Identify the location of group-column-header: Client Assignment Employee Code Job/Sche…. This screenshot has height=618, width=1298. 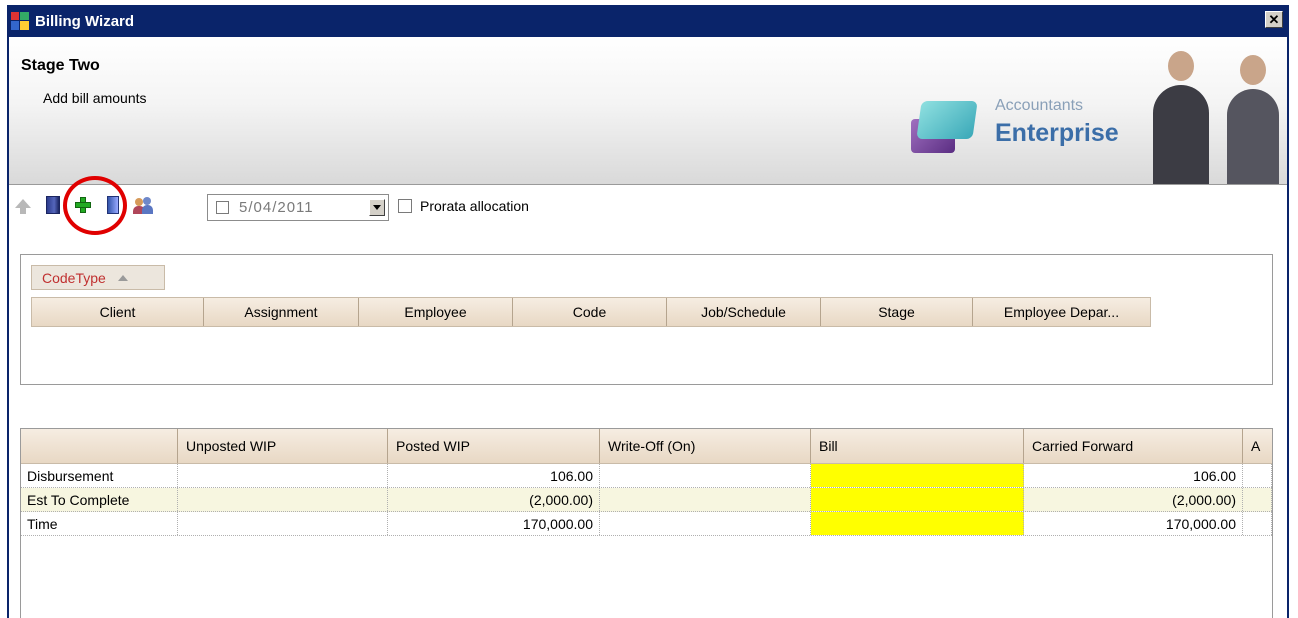
(591, 312).